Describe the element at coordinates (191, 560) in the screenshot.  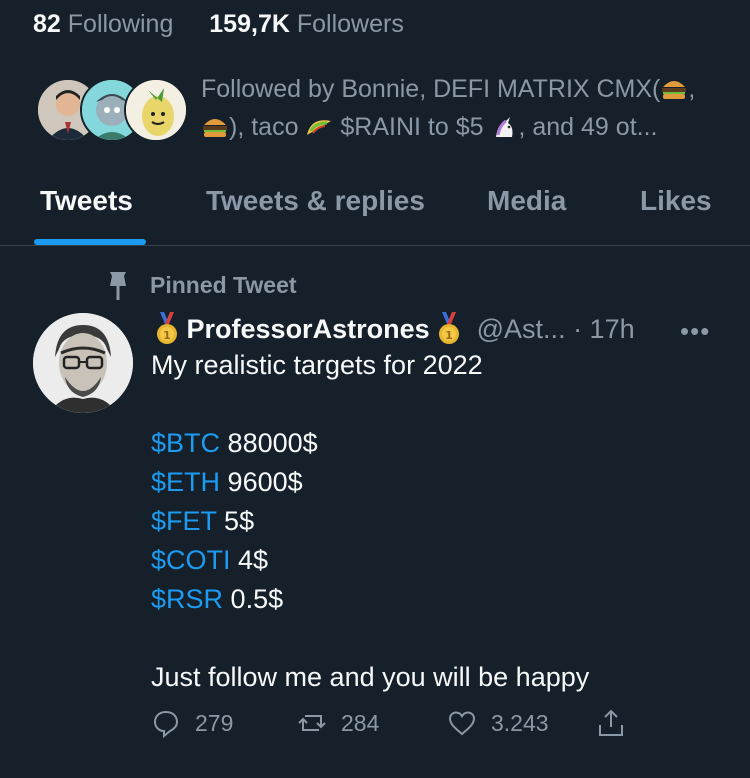
I see `cashtag-link: $COTI` at that location.